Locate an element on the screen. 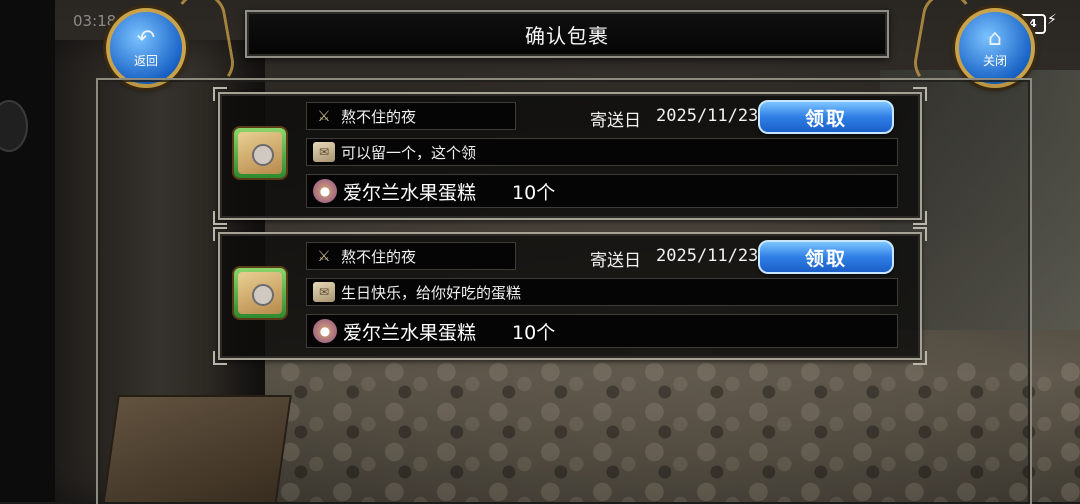  floating-assistant-icon is located at coordinates (14, 126).